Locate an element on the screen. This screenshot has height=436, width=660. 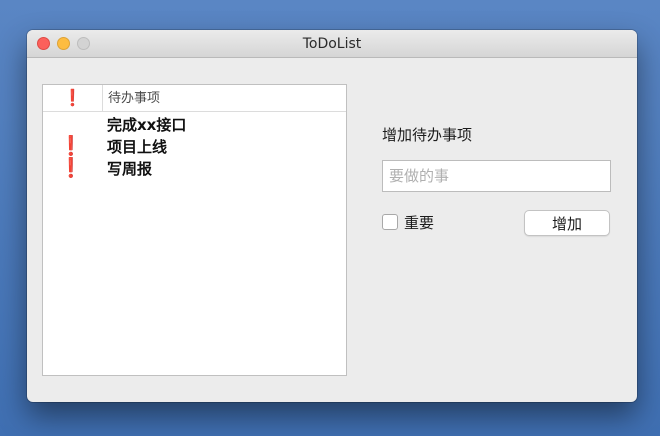
add-button: 增加 is located at coordinates (567, 223).